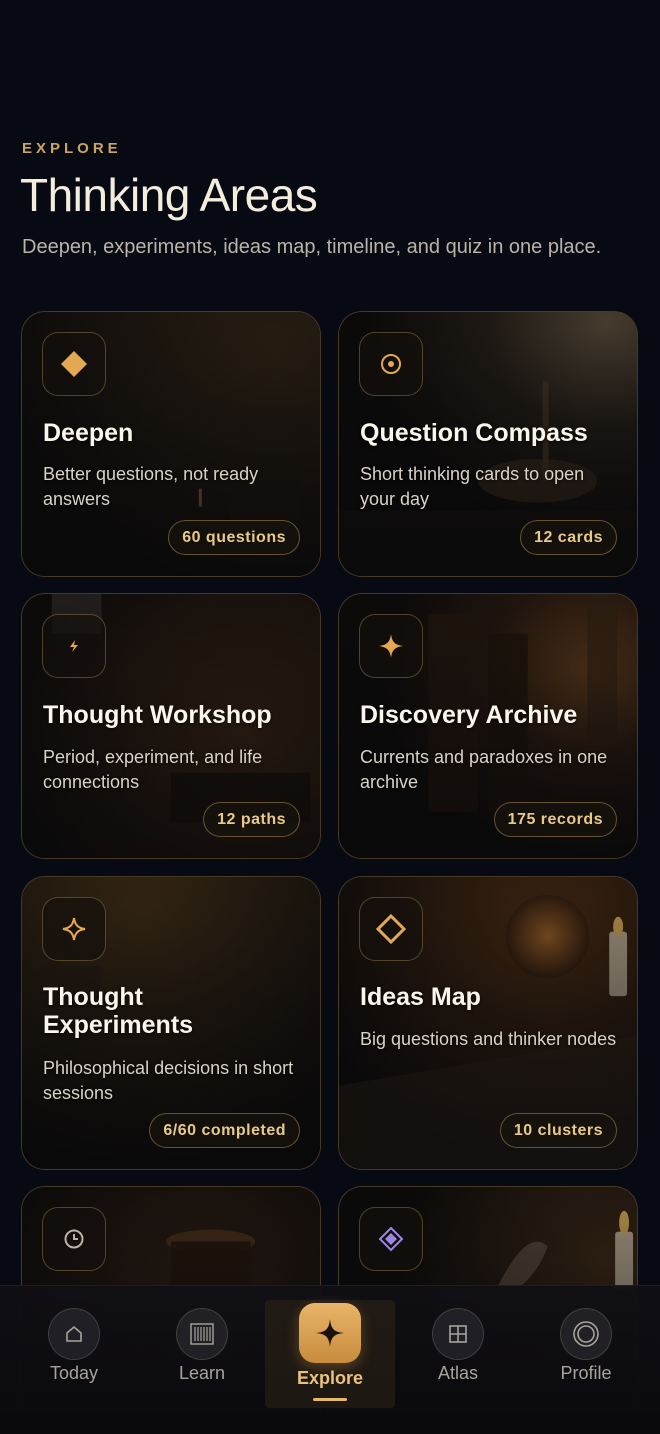 Image resolution: width=660 pixels, height=1434 pixels. I want to click on sparkle-outline-icon, so click(74, 929).